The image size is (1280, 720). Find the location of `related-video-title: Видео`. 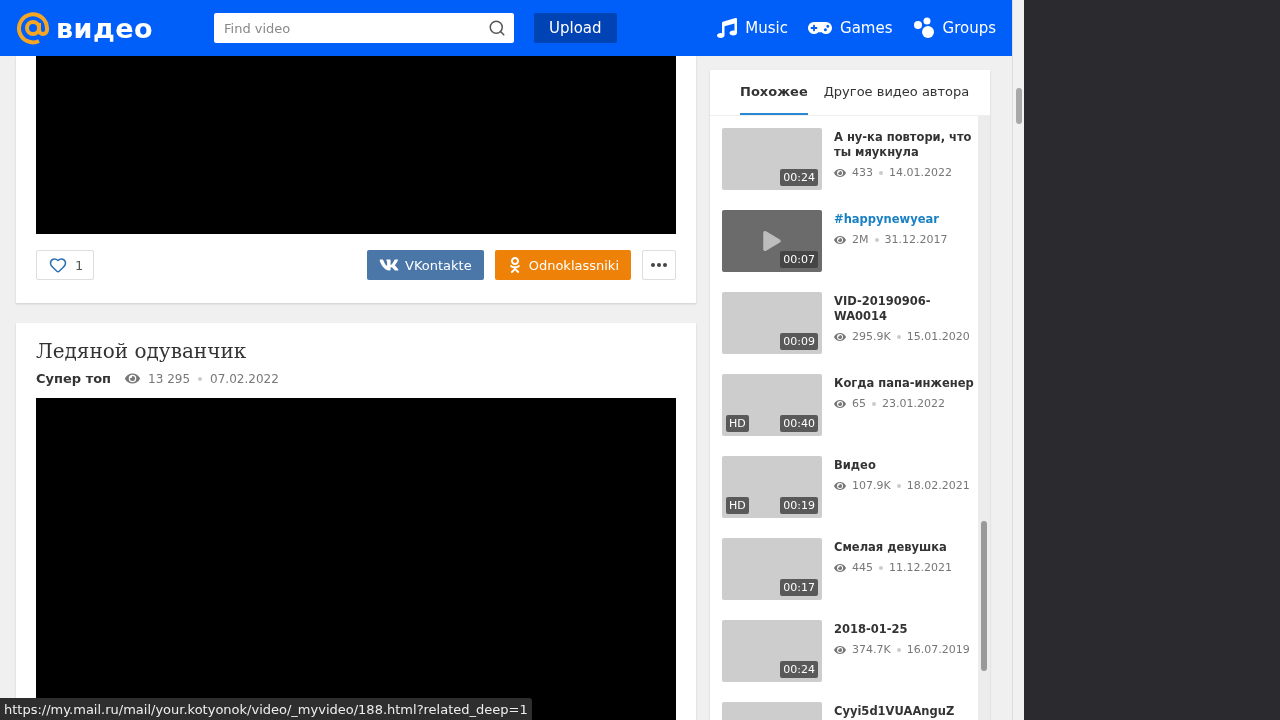

related-video-title: Видео is located at coordinates (904, 465).